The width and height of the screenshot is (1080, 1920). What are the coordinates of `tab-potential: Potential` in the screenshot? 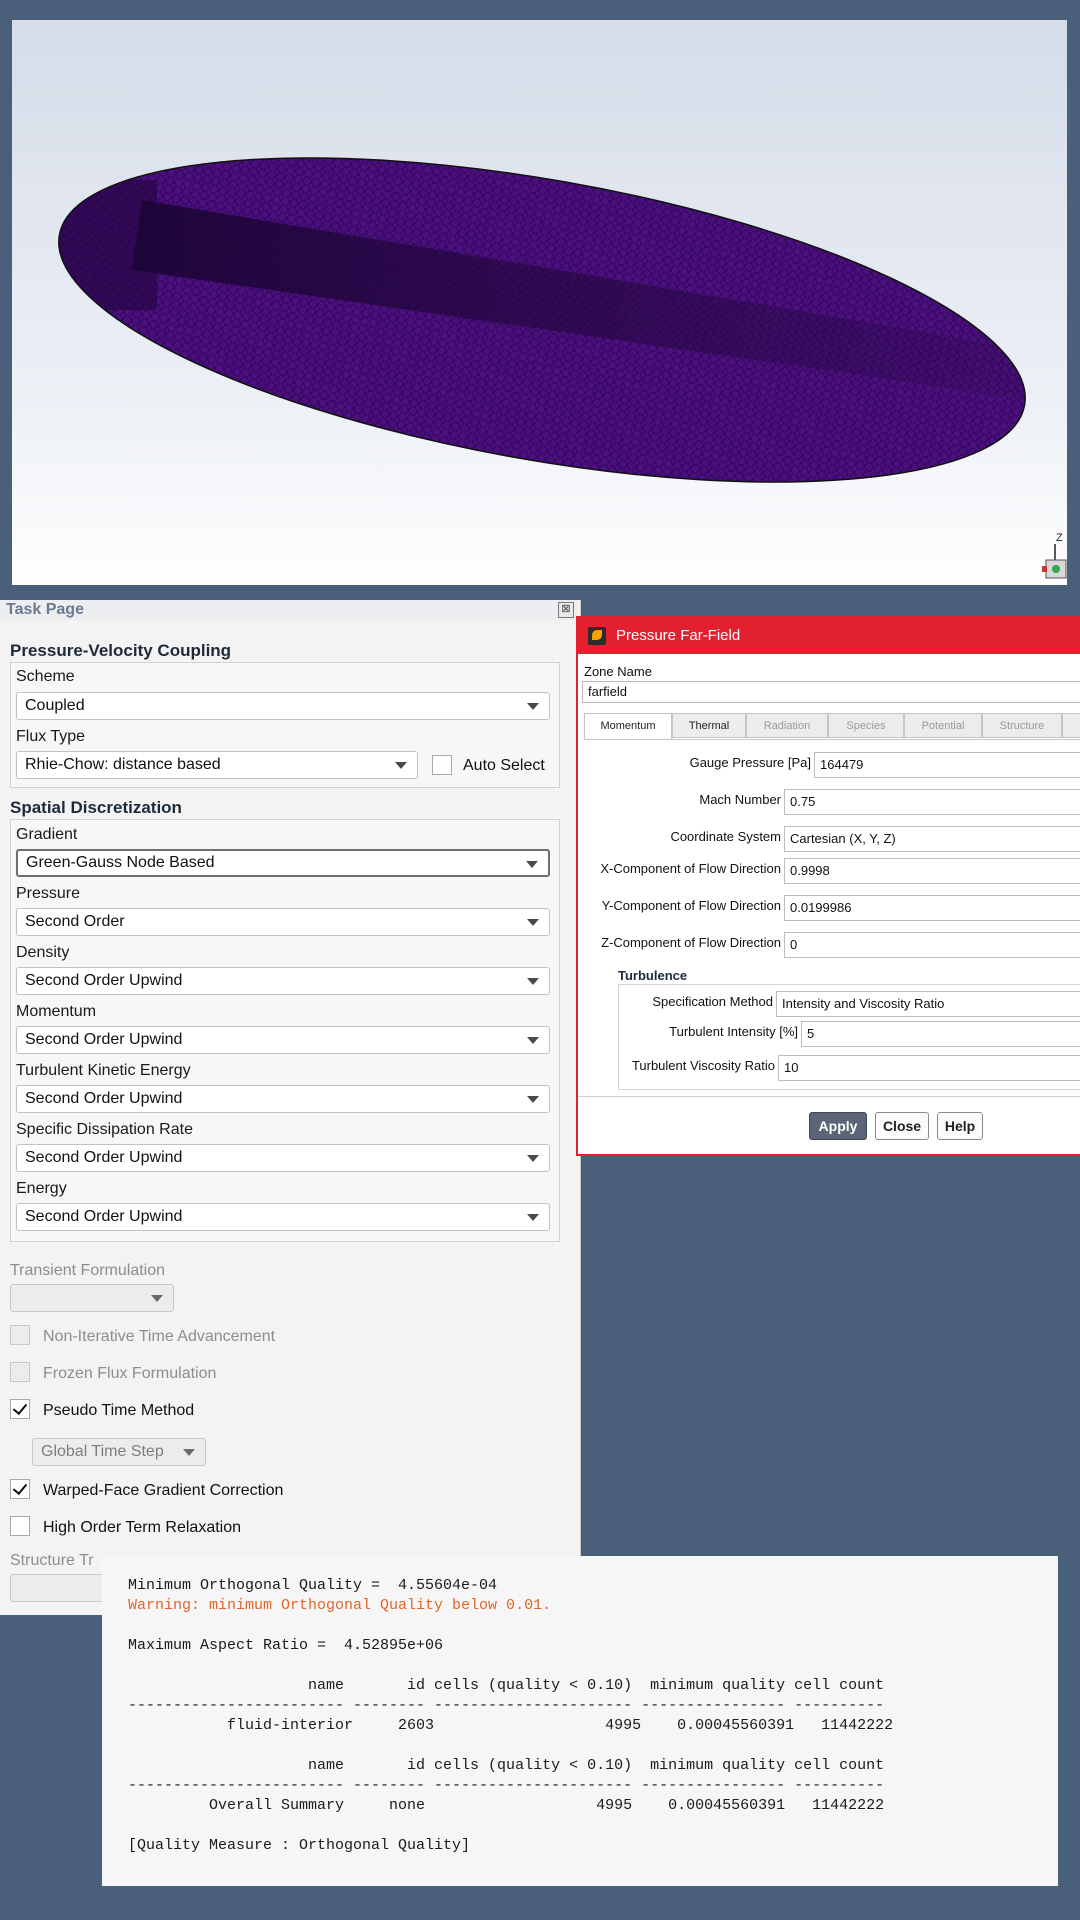 It's located at (943, 725).